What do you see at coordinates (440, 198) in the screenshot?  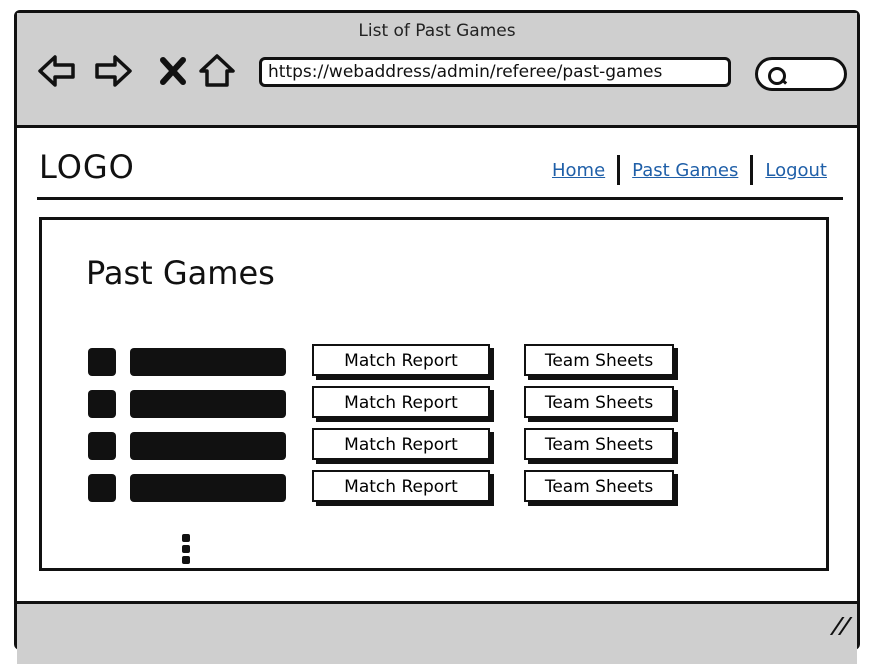 I see `header-divider` at bounding box center [440, 198].